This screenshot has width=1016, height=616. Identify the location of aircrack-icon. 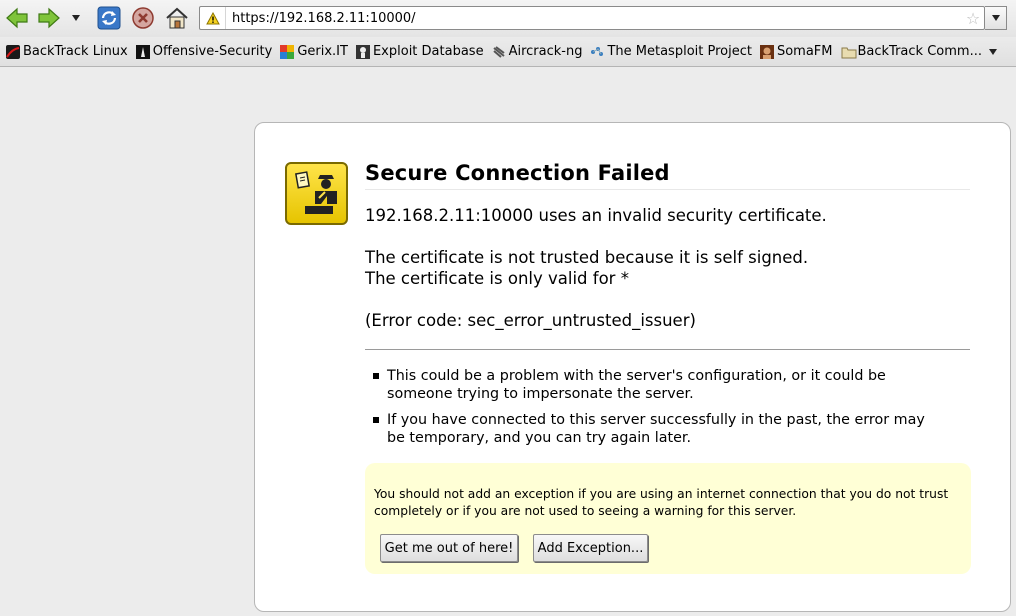
(499, 52).